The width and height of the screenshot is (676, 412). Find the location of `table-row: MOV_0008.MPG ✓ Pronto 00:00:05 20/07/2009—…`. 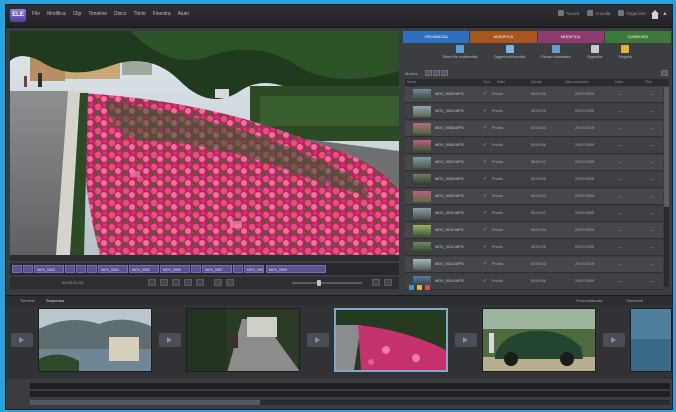

table-row: MOV_0008.MPG ✓ Pronto 00:00:05 20/07/2009—… is located at coordinates (534, 180).